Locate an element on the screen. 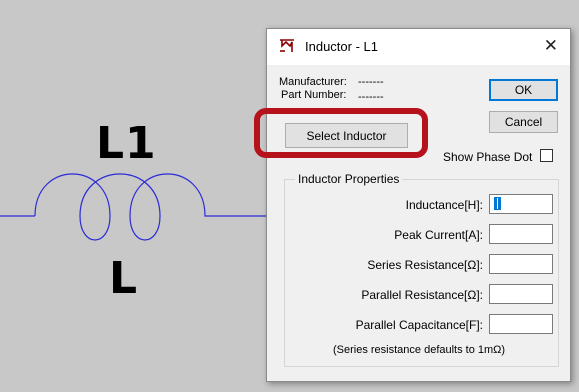 Image resolution: width=579 pixels, height=392 pixels. parallel-capacitance-input is located at coordinates (521, 324).